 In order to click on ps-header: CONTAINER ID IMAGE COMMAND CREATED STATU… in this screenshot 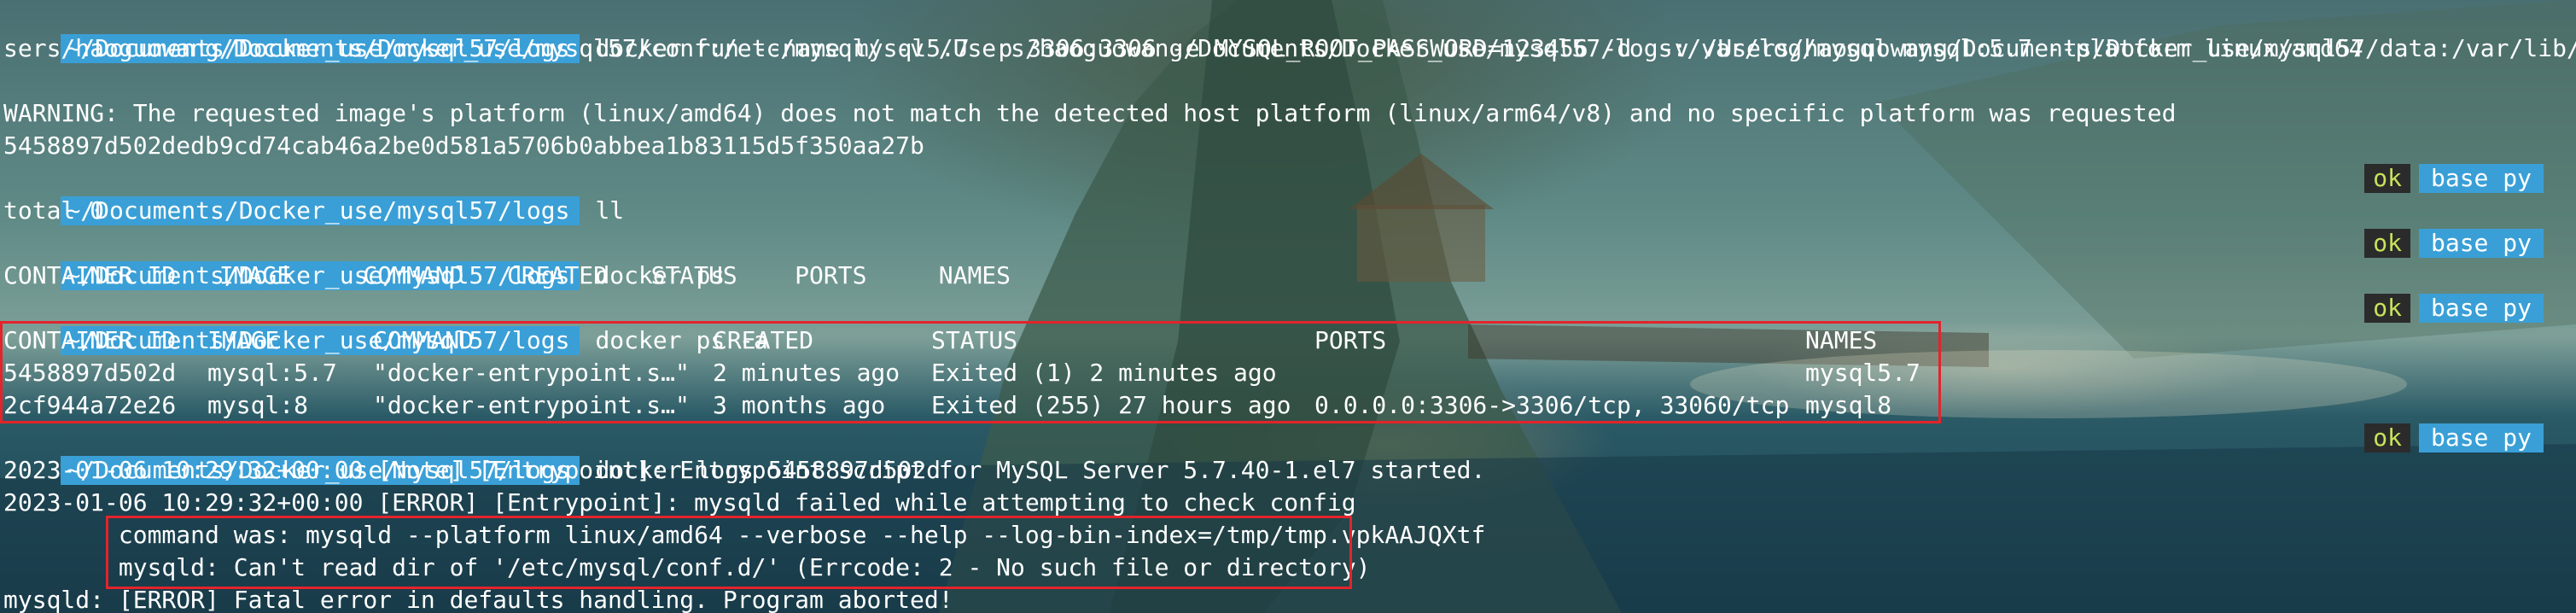, I will do `click(507, 275)`.